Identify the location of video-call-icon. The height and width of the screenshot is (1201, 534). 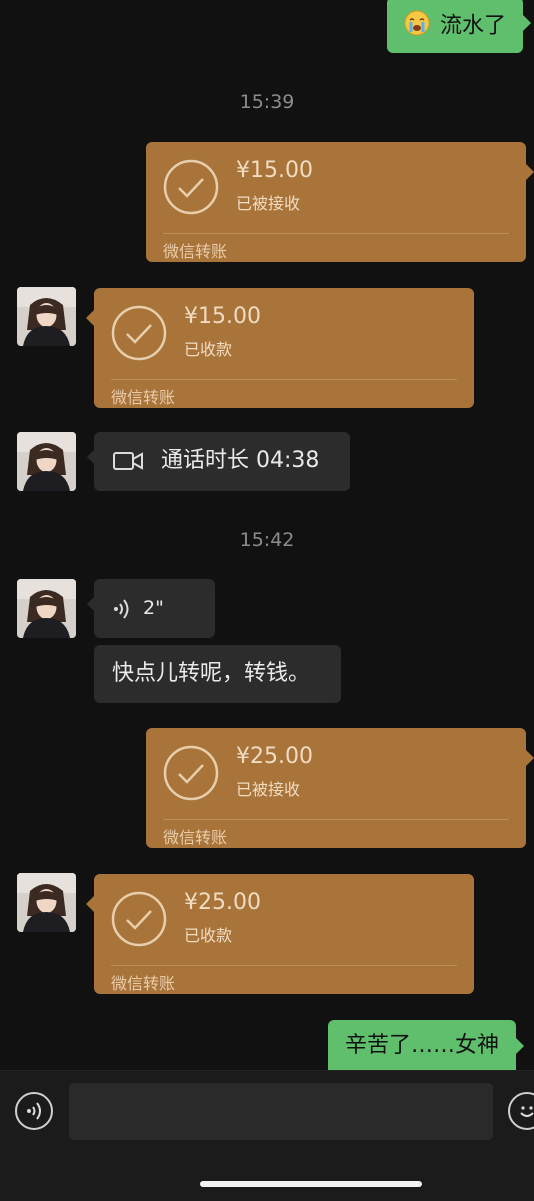
(128, 461).